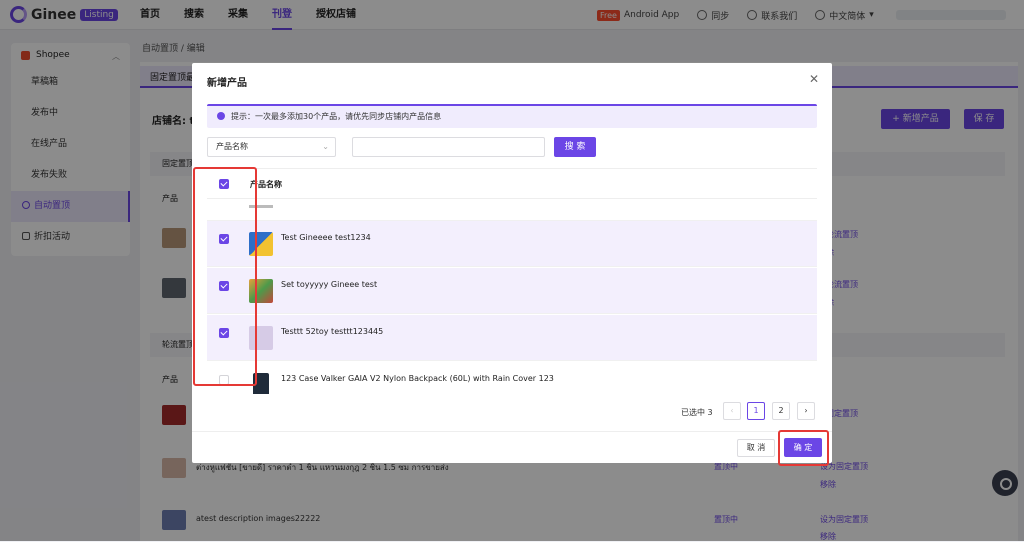  Describe the element at coordinates (512, 116) in the screenshot. I see `tip-banner: 提示：一次最多添加30个产品，请优先同步店铺内产品信息` at that location.